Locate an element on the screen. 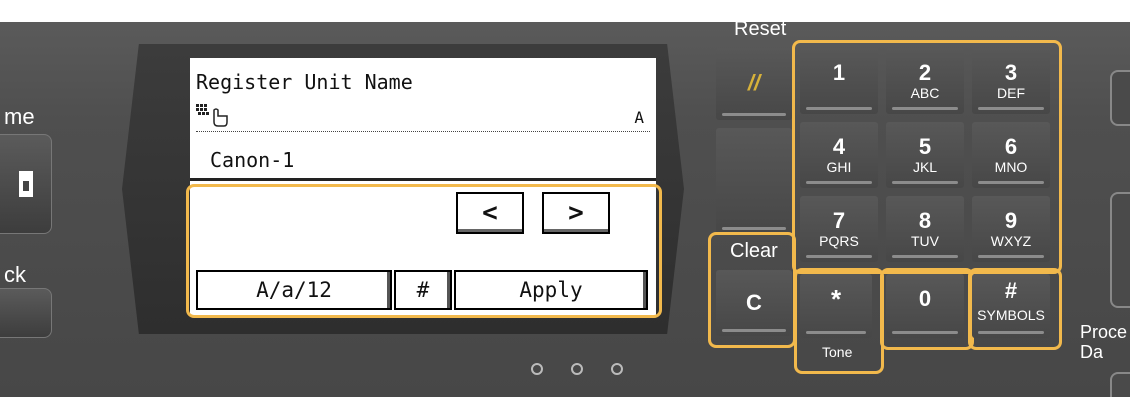  key-3: 3 DEF is located at coordinates (1011, 81).